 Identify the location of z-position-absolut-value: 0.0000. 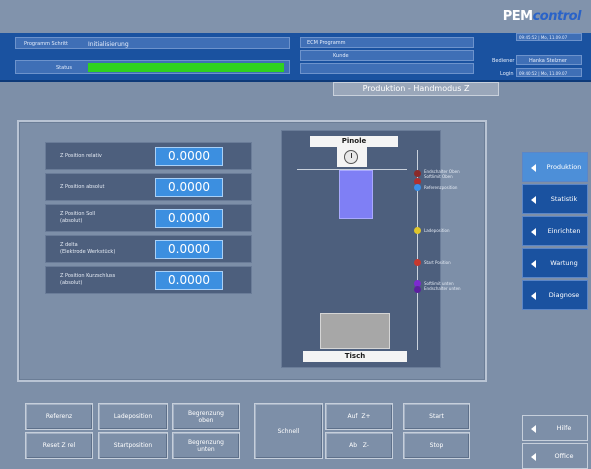
(189, 187).